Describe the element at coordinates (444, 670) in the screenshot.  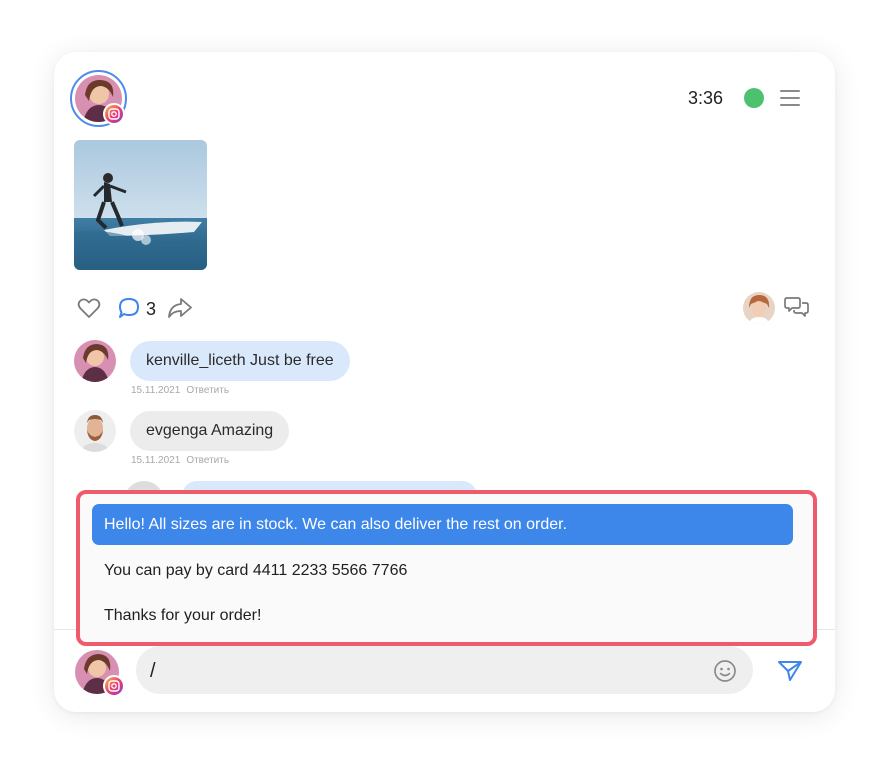
I see `message-input` at that location.